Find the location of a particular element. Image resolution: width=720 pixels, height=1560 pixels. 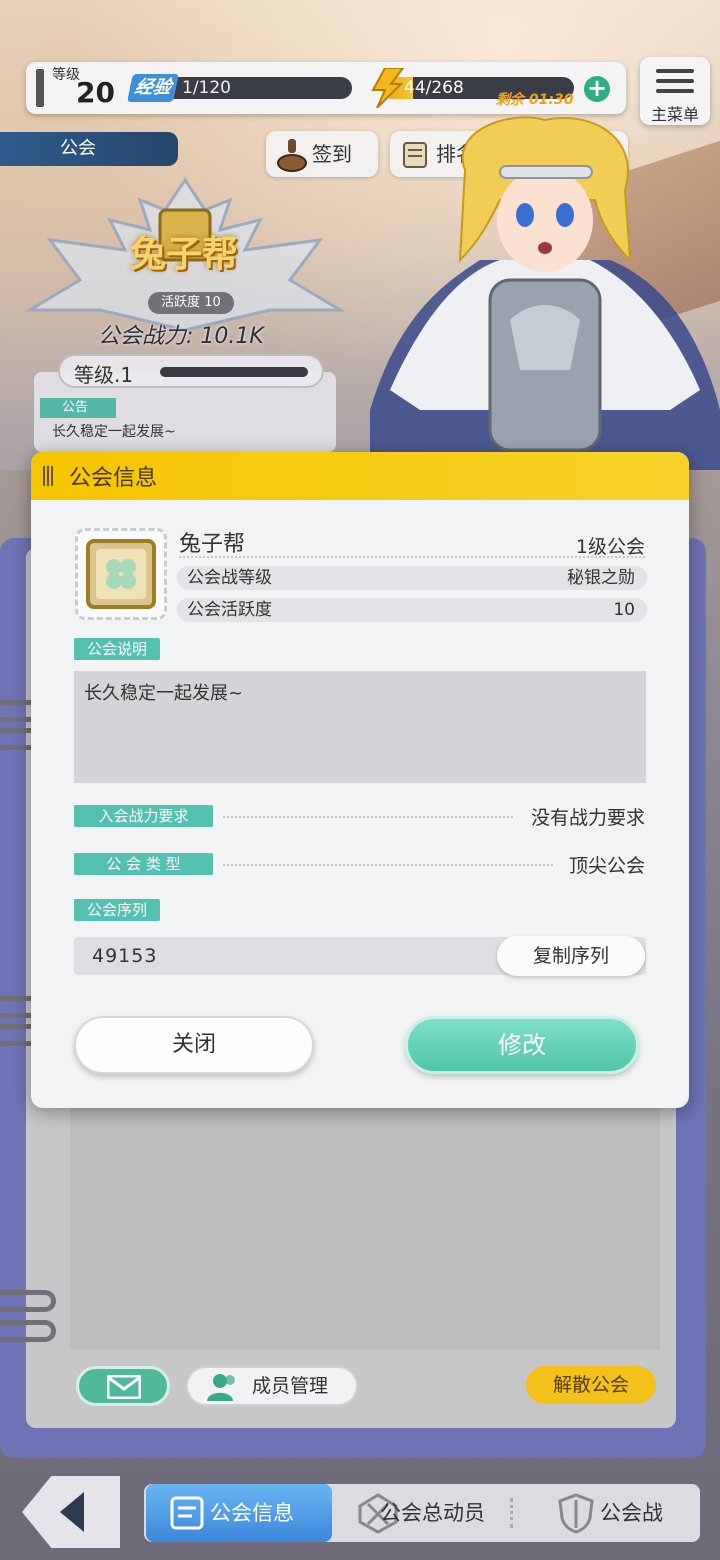

guild-level-bar: 等级.1 is located at coordinates (191, 371).